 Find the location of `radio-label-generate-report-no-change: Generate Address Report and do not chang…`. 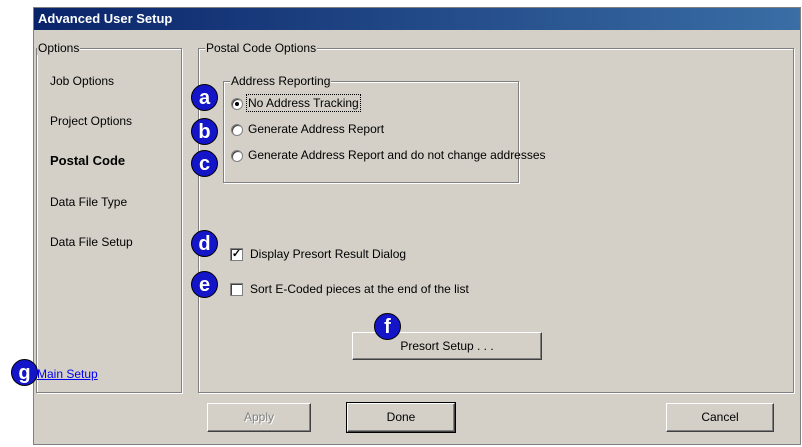

radio-label-generate-report-no-change: Generate Address Report and do not chang… is located at coordinates (397, 155).